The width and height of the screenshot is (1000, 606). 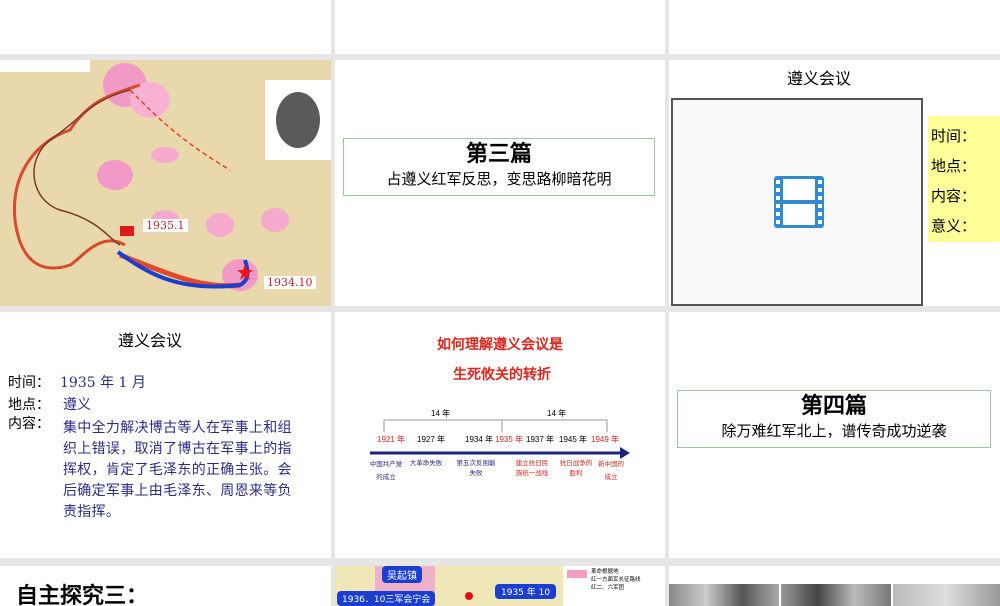 I want to click on slide-thumbnail-zunyi-video: 遵义会议 时间： 地点： 内容： 意义：, so click(x=834, y=183).